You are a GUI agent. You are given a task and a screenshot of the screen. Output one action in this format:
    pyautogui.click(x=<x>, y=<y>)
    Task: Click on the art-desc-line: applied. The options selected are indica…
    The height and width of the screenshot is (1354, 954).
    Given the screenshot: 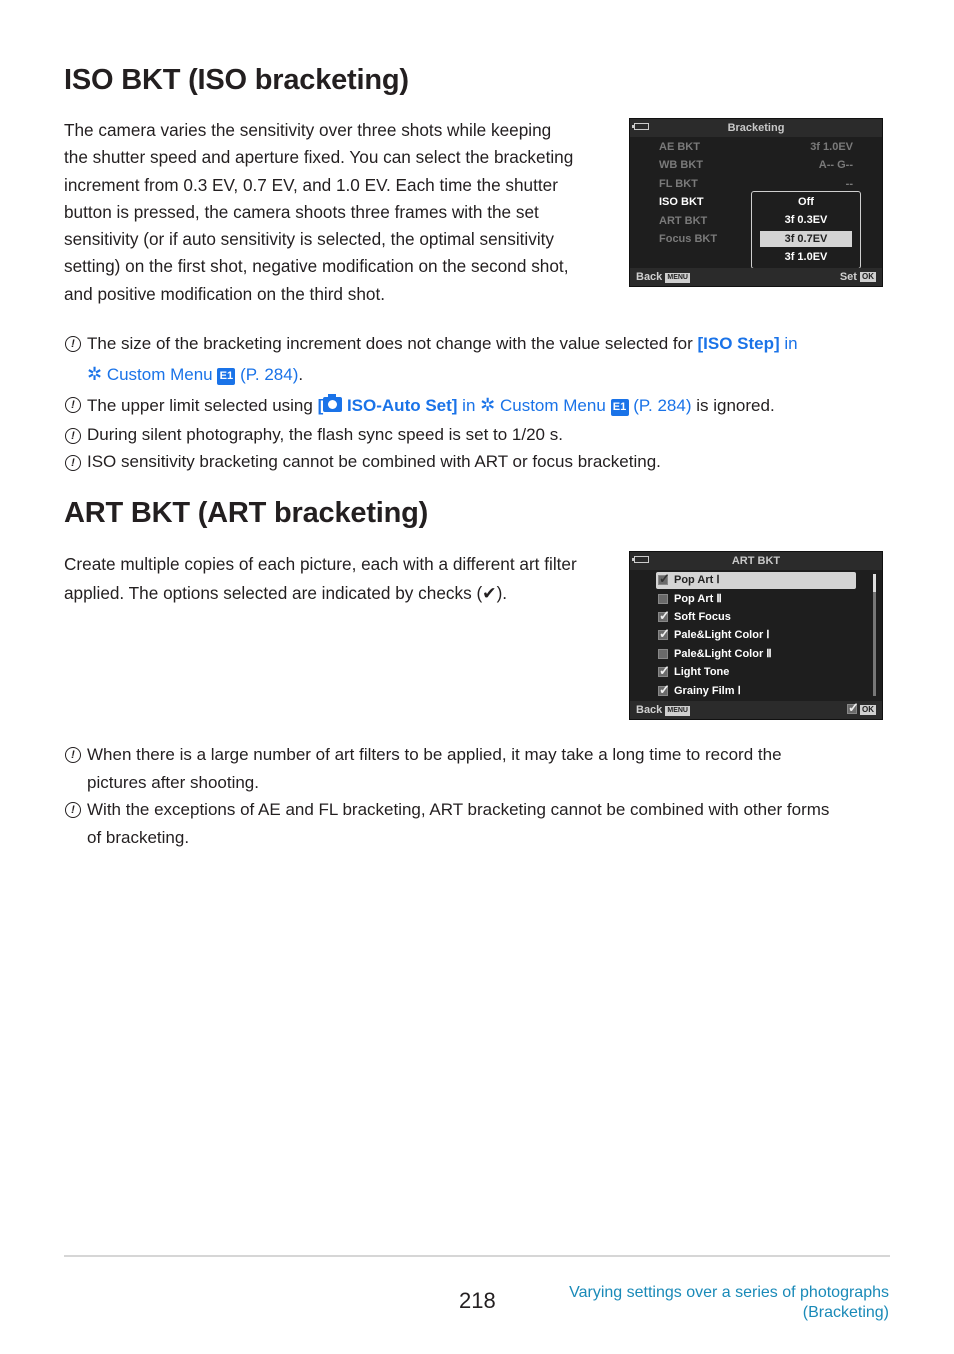 What is the action you would take?
    pyautogui.click(x=320, y=593)
    